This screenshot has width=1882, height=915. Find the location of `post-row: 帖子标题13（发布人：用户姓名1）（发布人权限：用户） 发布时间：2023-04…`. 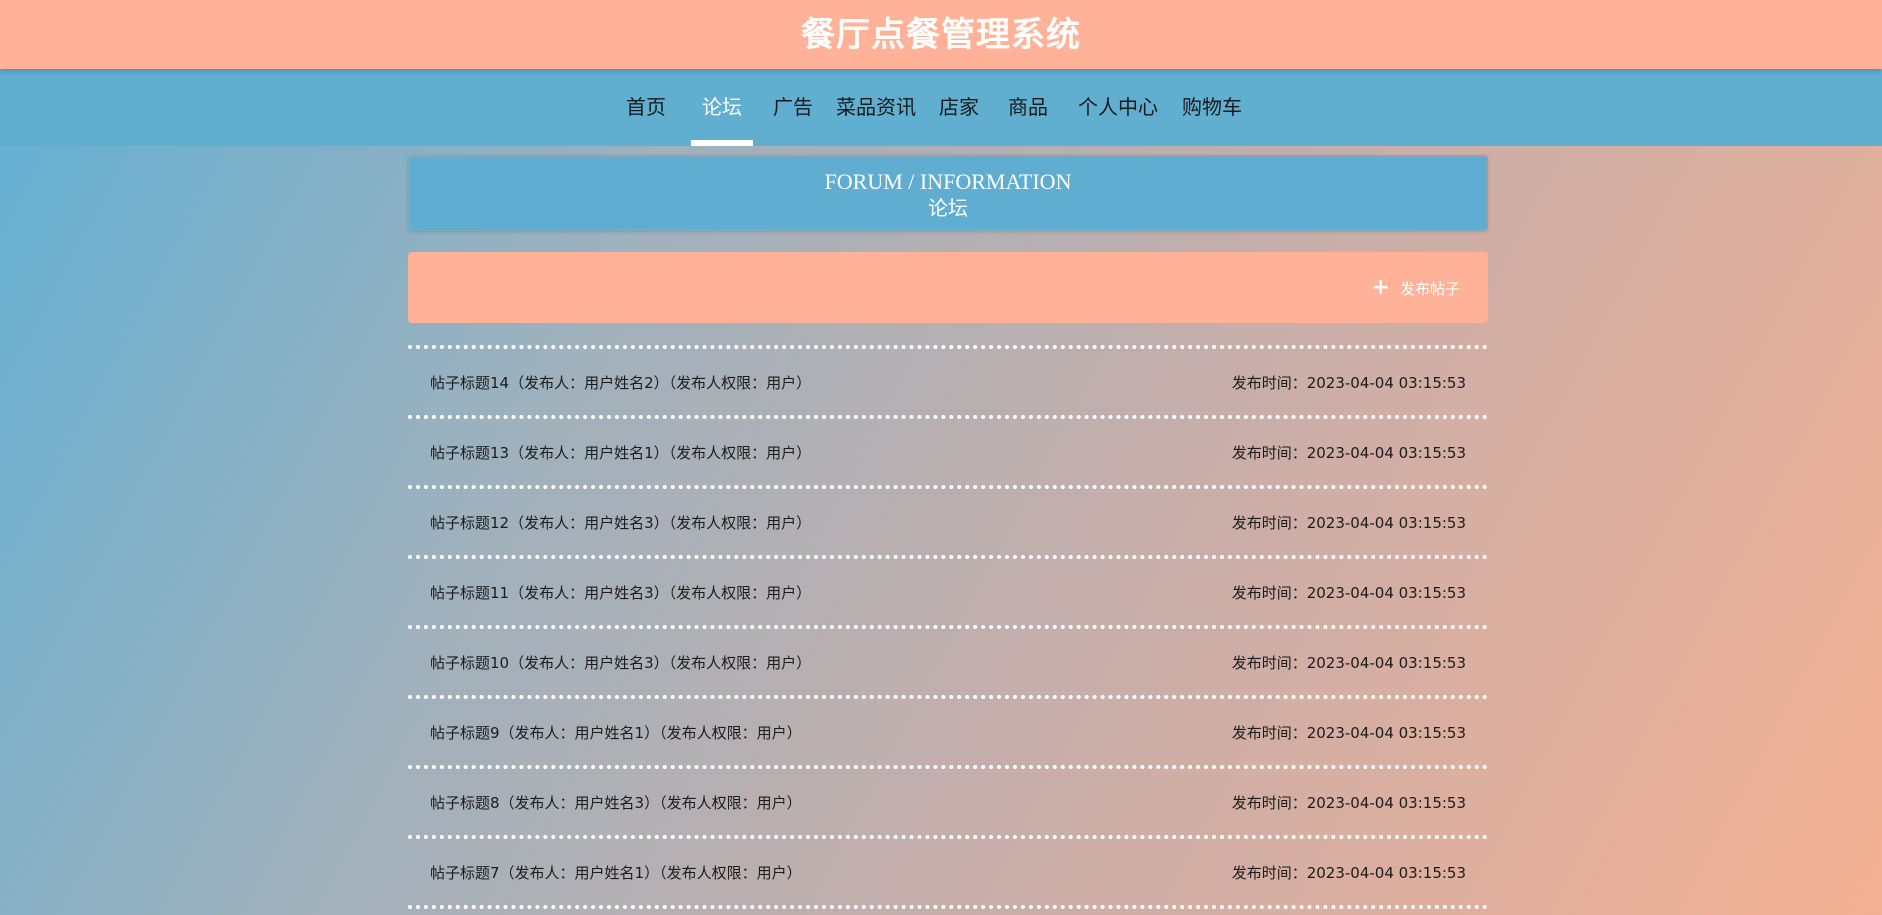

post-row: 帖子标题13（发布人：用户姓名1）（发布人权限：用户） 发布时间：2023-04… is located at coordinates (948, 450).